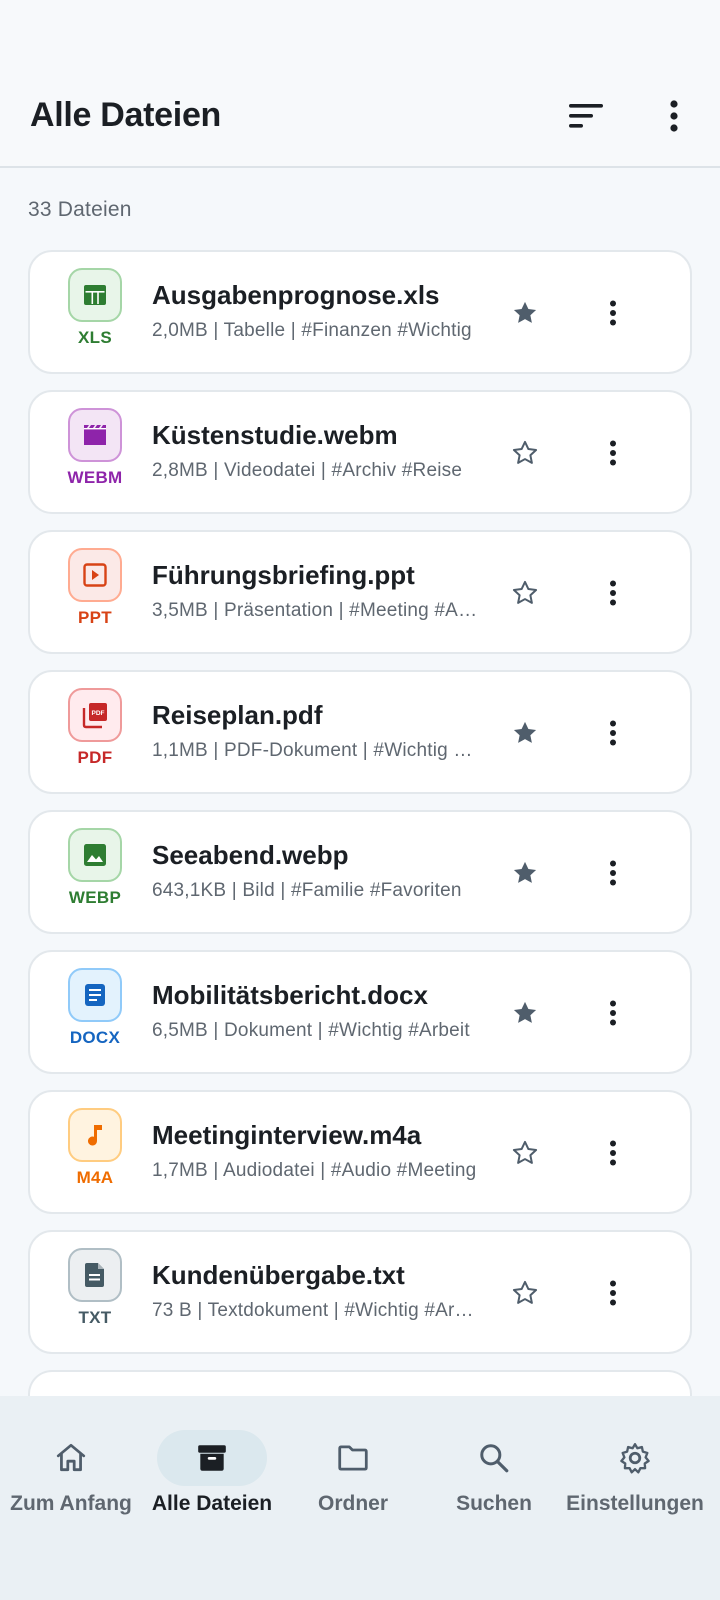 Image resolution: width=720 pixels, height=1600 pixels. Describe the element at coordinates (635, 1458) in the screenshot. I see `settings-icon` at that location.